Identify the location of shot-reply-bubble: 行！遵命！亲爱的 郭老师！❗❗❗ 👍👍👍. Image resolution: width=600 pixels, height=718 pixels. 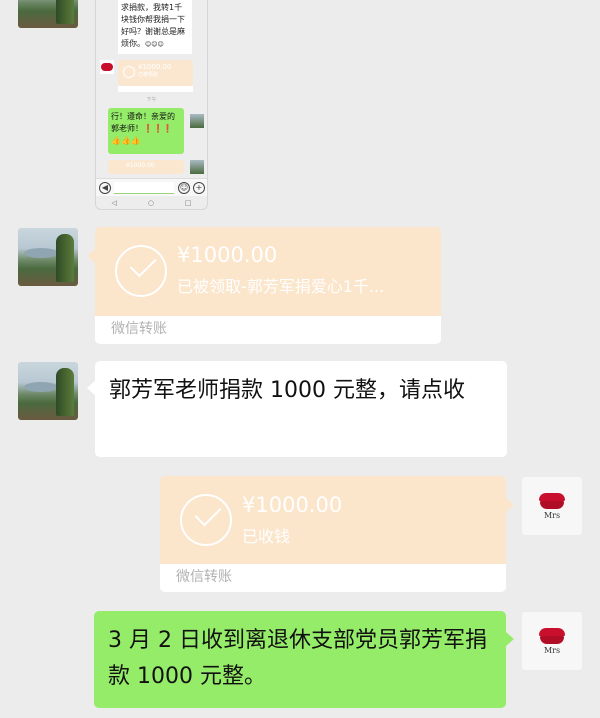
(146, 131).